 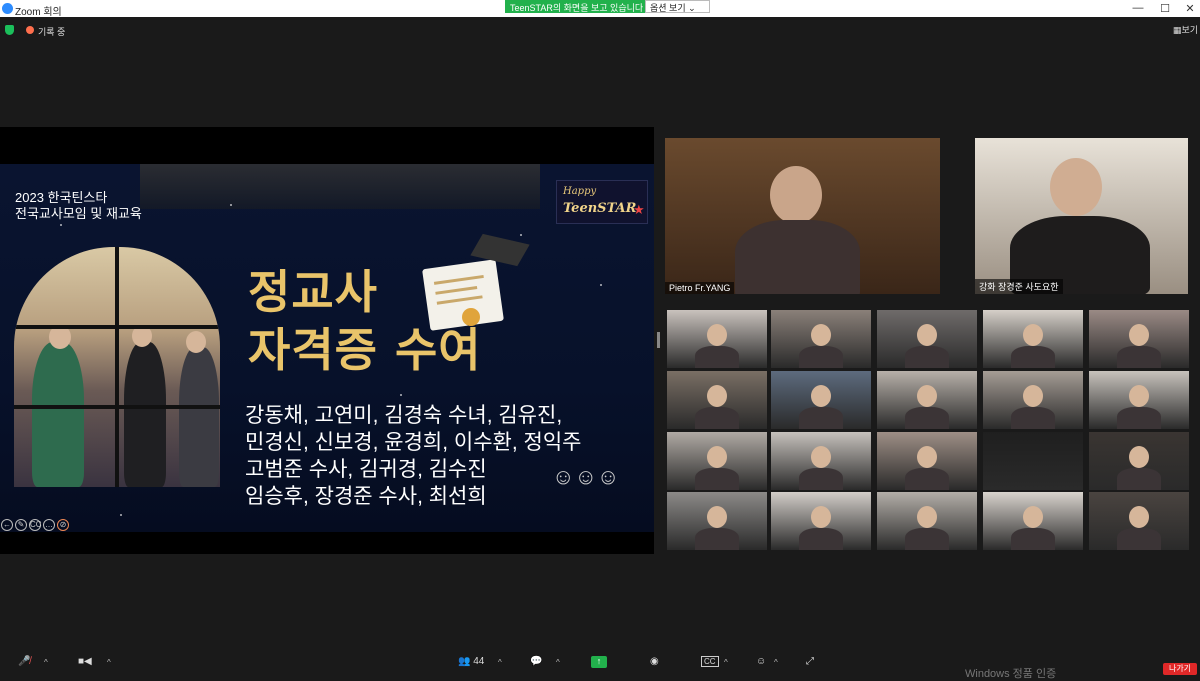 What do you see at coordinates (639, 209) in the screenshot?
I see `star-icon: ★` at bounding box center [639, 209].